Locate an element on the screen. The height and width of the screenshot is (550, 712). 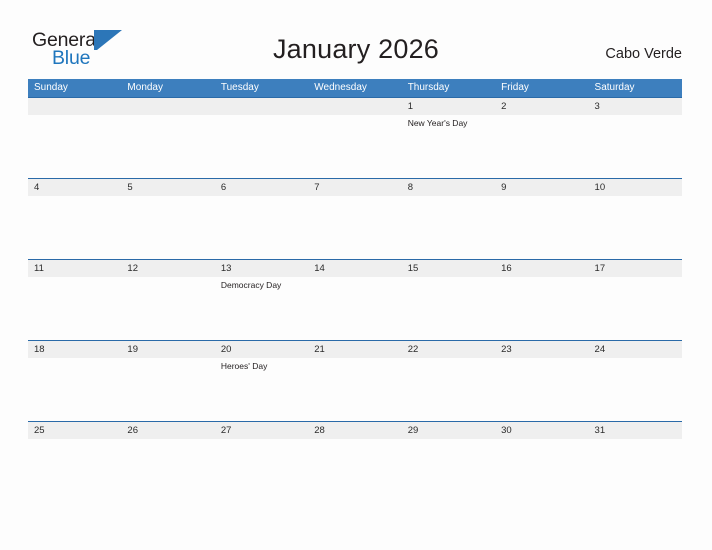
day-number: 18 is located at coordinates (74, 349).